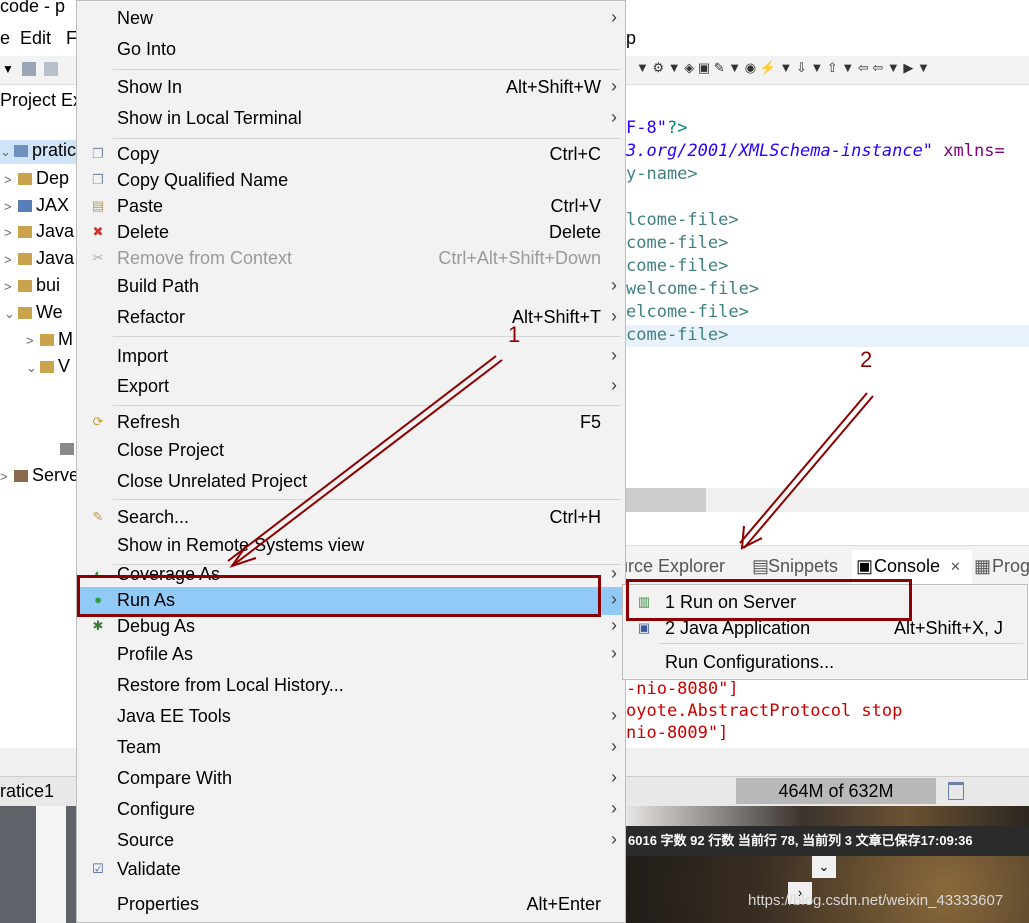 This screenshot has width=1029, height=923. I want to click on annotation-arrow-1-shadow, so click(362, 458).